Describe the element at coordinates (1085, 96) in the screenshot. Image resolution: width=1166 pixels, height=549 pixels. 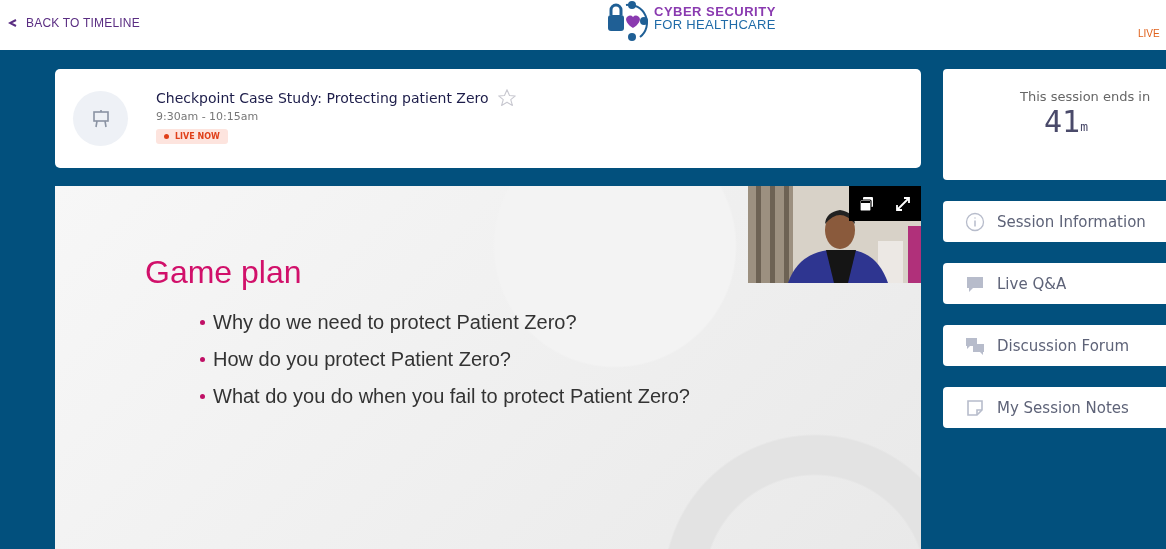
I see `timer-label: This session ends in` at that location.